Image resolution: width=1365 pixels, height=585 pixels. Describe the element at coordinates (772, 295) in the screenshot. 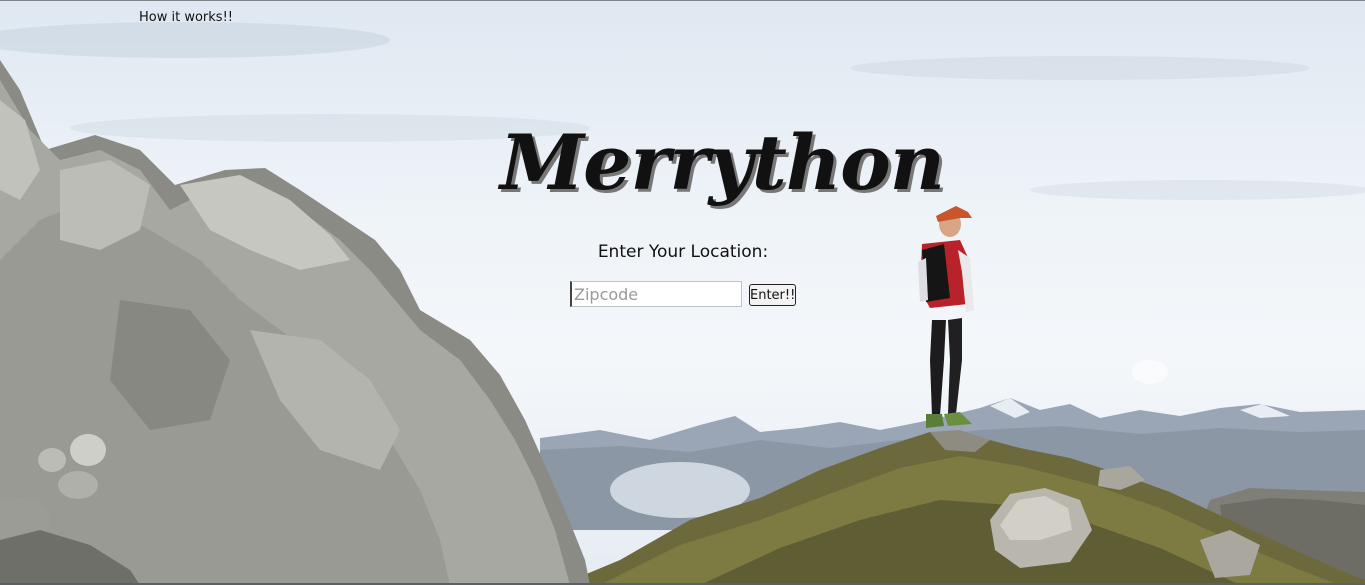

I see `enter-button: Enter!!` at that location.